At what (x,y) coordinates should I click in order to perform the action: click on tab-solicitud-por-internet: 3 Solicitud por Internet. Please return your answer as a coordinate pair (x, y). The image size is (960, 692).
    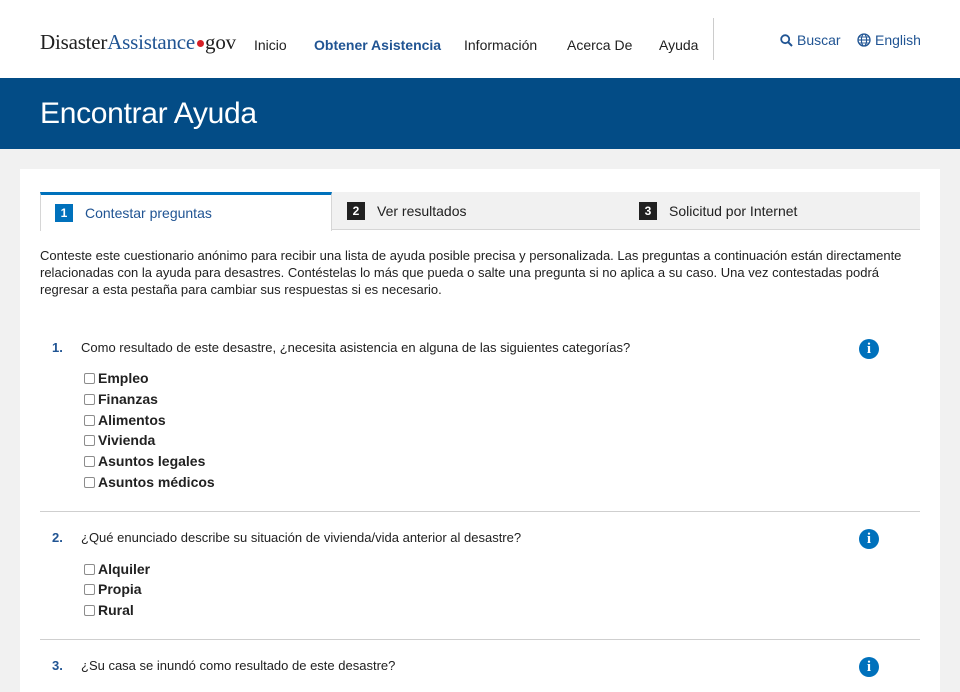
    Looking at the image, I should click on (718, 211).